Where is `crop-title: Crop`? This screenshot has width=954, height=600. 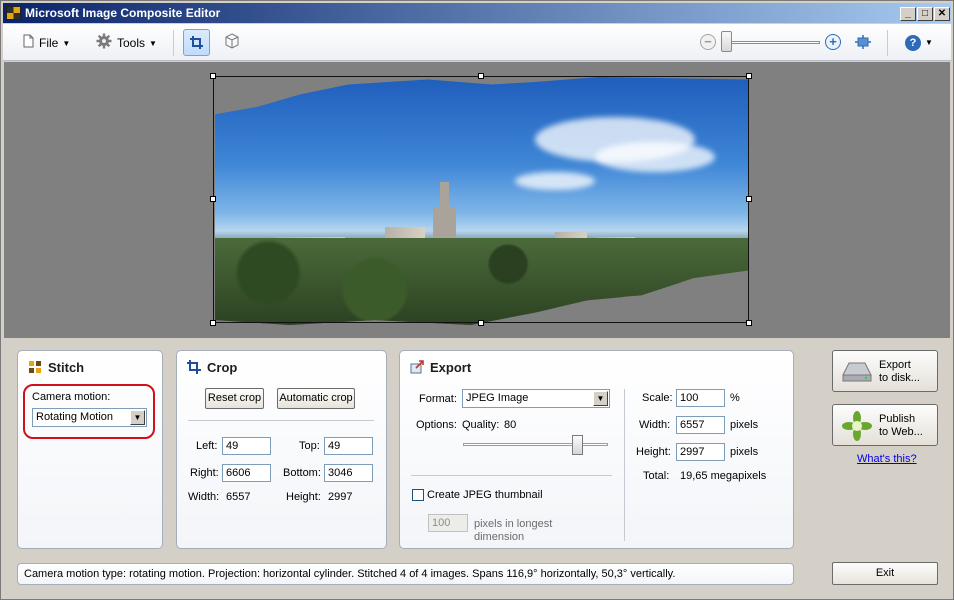 crop-title: Crop is located at coordinates (212, 367).